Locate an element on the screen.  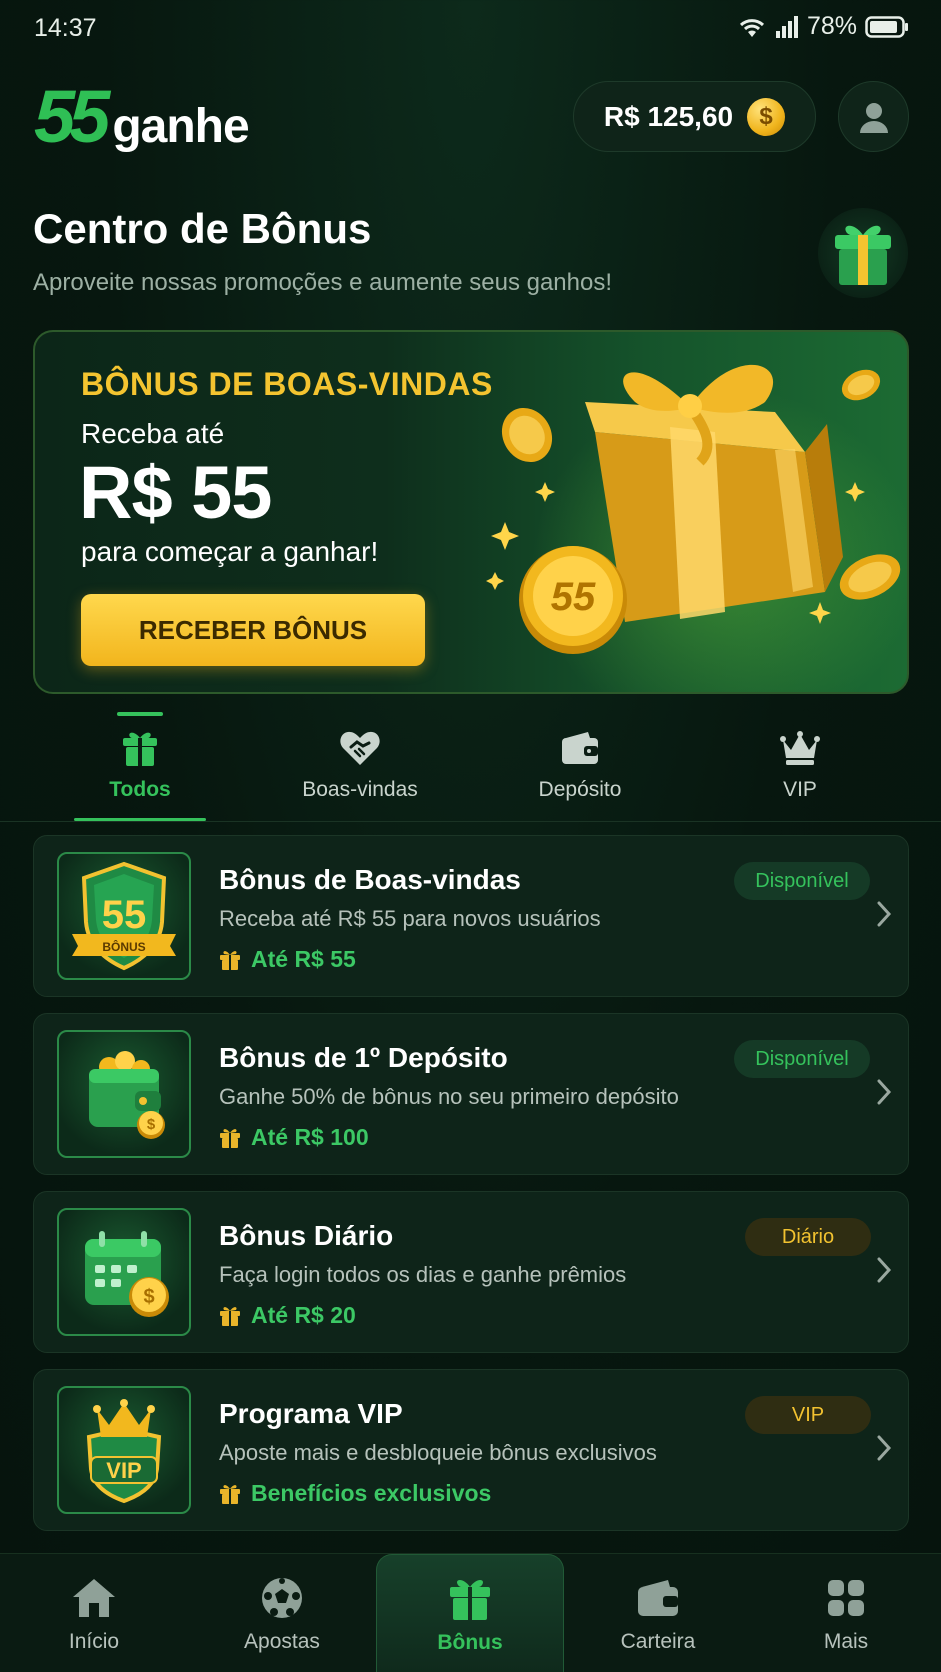
tab-label: VIP is located at coordinates (800, 789).